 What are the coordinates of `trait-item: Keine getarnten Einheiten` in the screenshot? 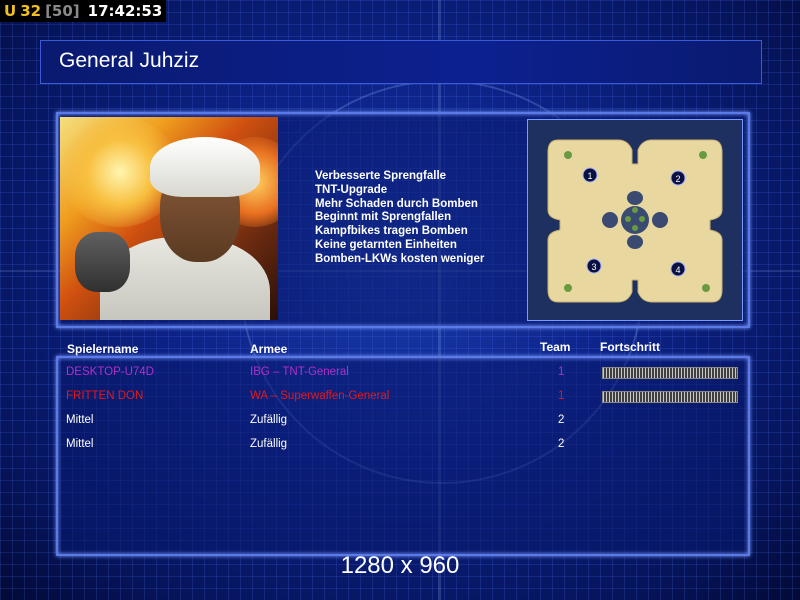 It's located at (386, 244).